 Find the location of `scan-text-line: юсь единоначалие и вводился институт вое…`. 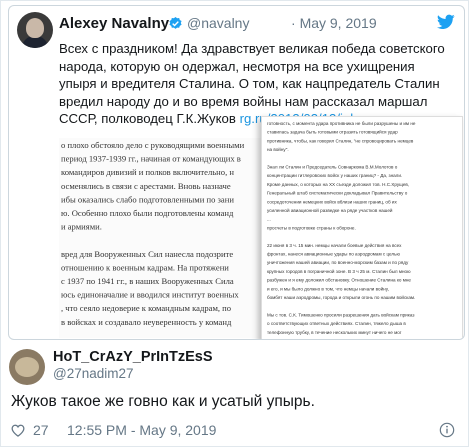

scan-text-line: юсь единоначалие и вводился институт вое… is located at coordinates (150, 295).